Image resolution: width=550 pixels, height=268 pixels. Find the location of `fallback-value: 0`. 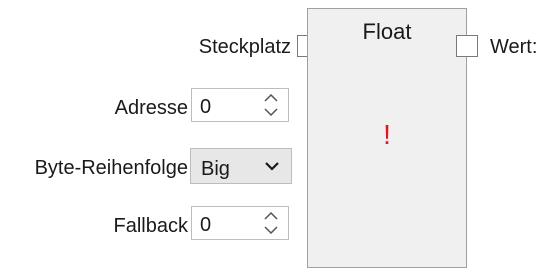

fallback-value: 0 is located at coordinates (205, 225).